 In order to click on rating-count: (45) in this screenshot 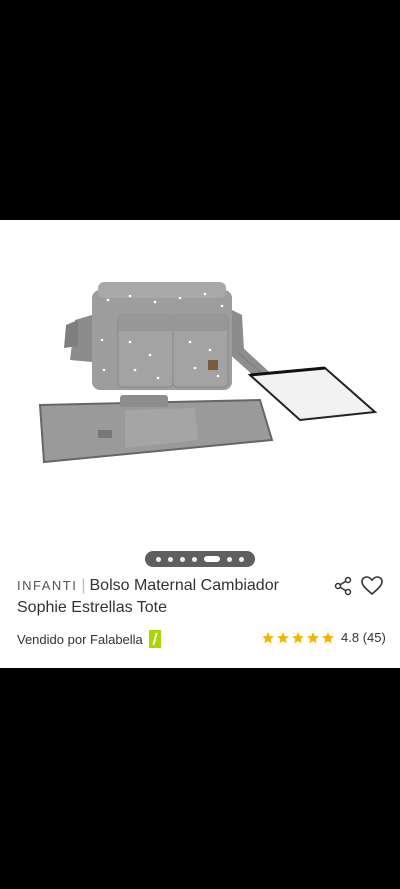, I will do `click(374, 637)`.